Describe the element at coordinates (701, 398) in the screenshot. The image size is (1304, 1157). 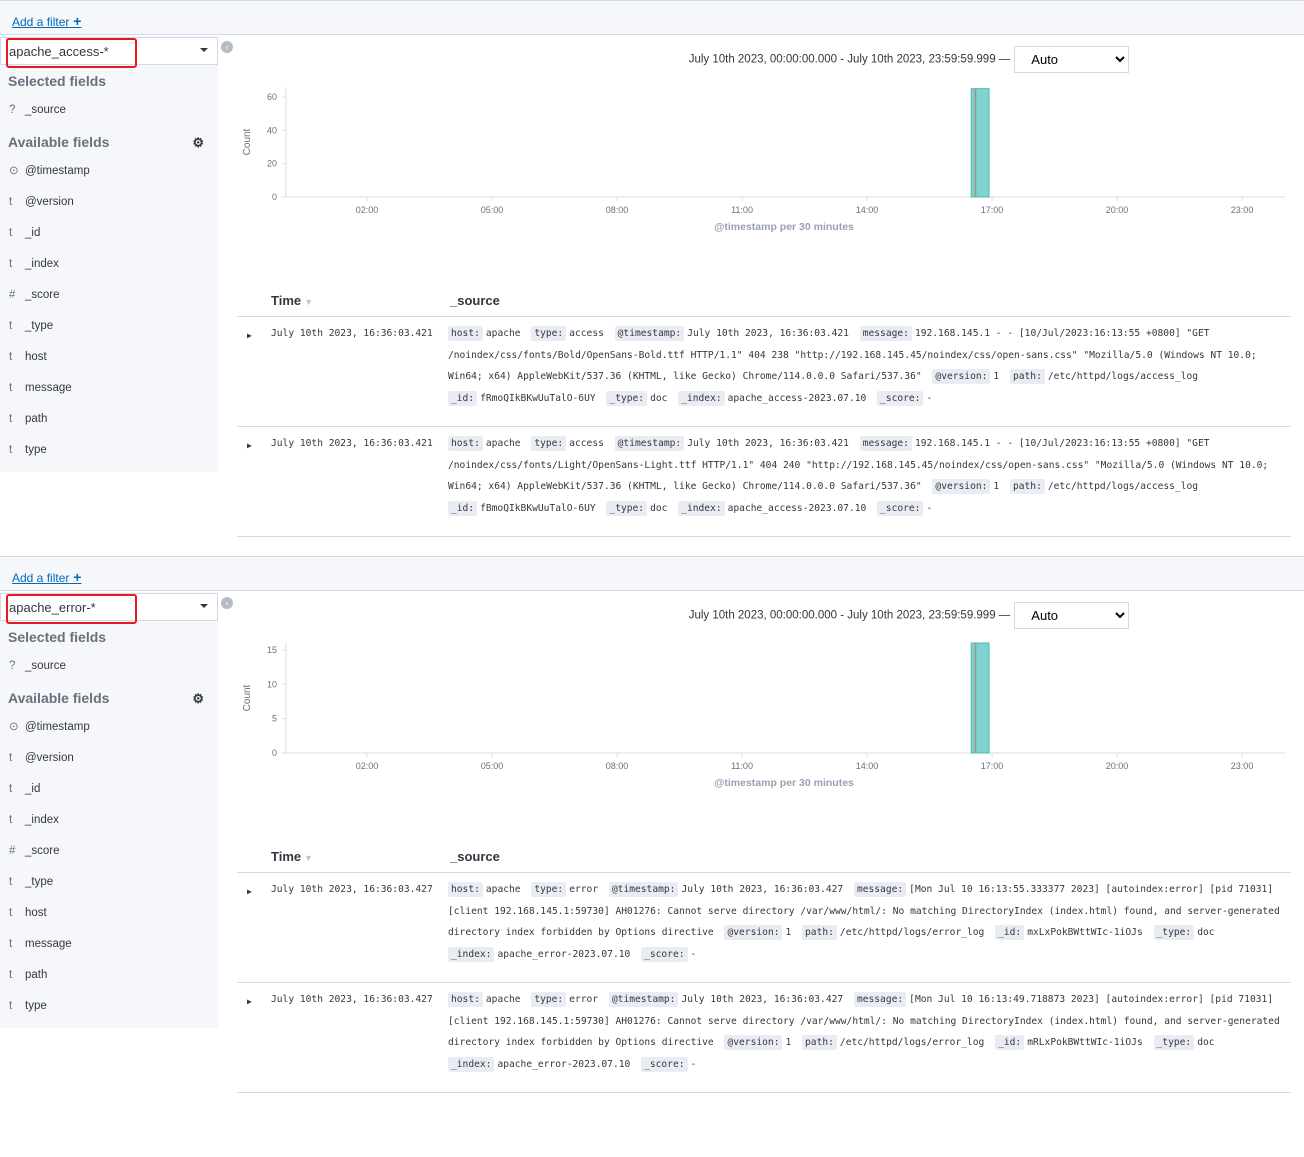
I see `source-field-key: _index:` at that location.